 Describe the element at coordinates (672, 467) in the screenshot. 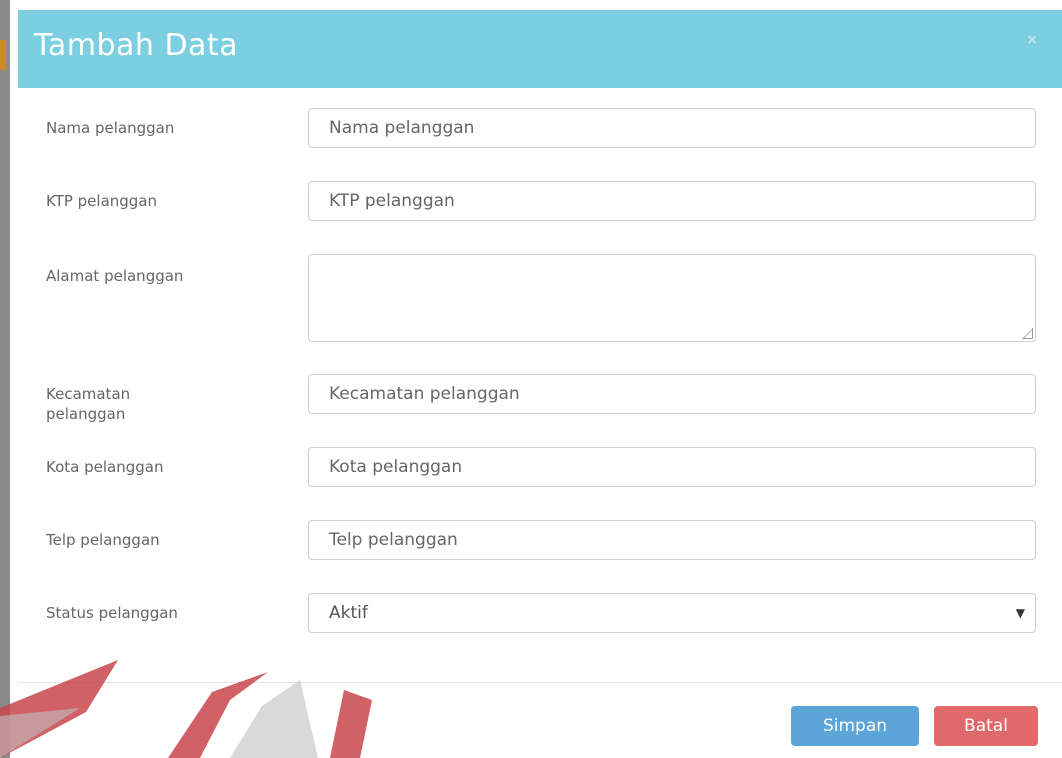

I see `kota-pelanggan-input` at that location.